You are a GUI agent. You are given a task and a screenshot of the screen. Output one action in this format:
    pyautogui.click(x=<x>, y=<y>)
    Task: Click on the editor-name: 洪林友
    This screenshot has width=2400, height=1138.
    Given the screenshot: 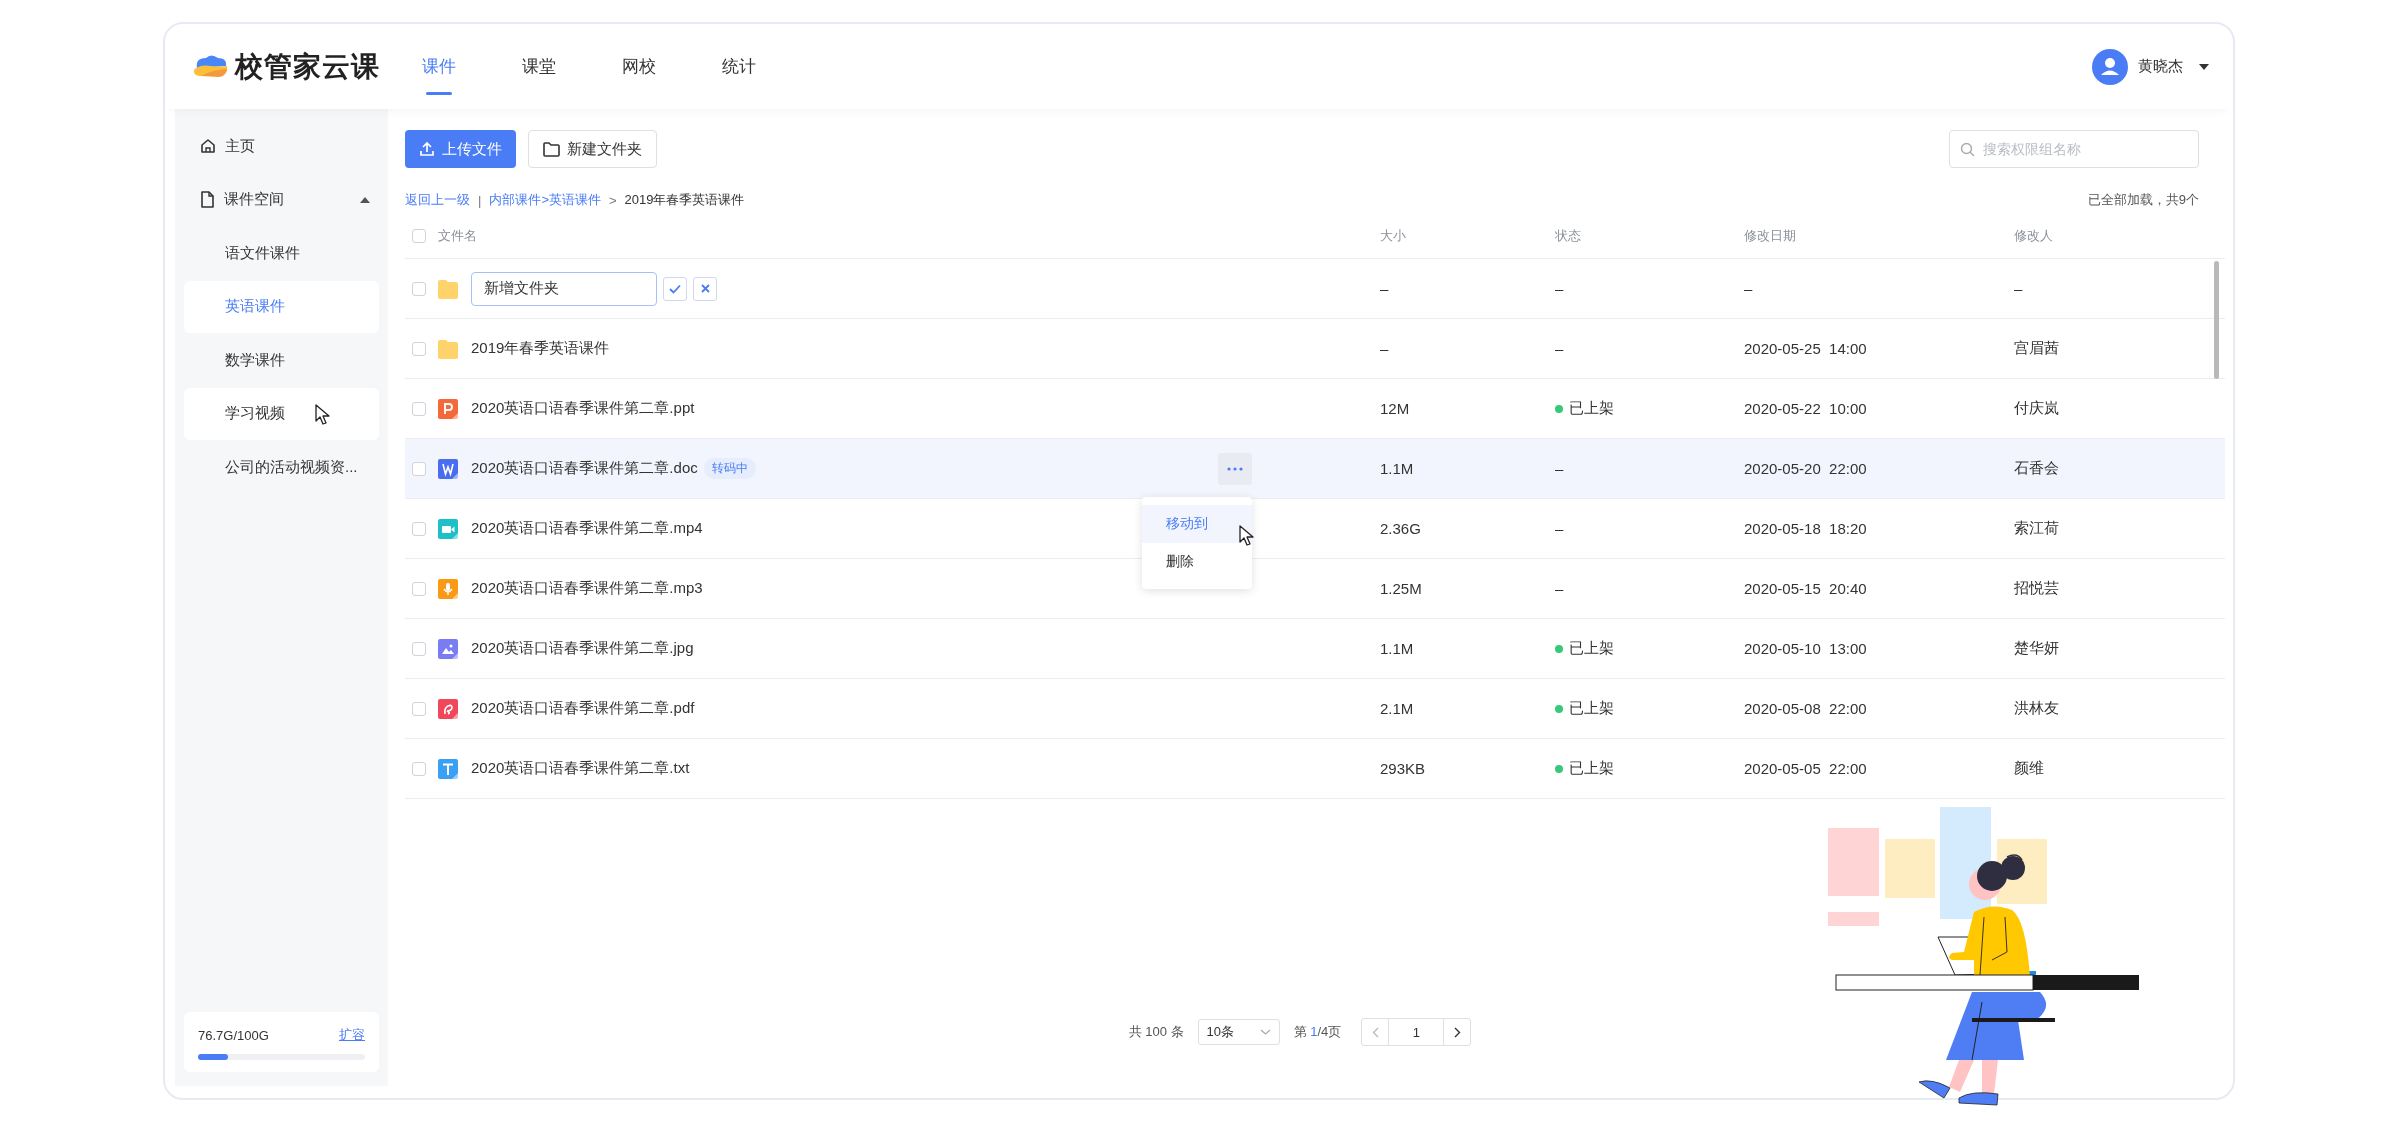 What is the action you would take?
    pyautogui.click(x=2036, y=707)
    